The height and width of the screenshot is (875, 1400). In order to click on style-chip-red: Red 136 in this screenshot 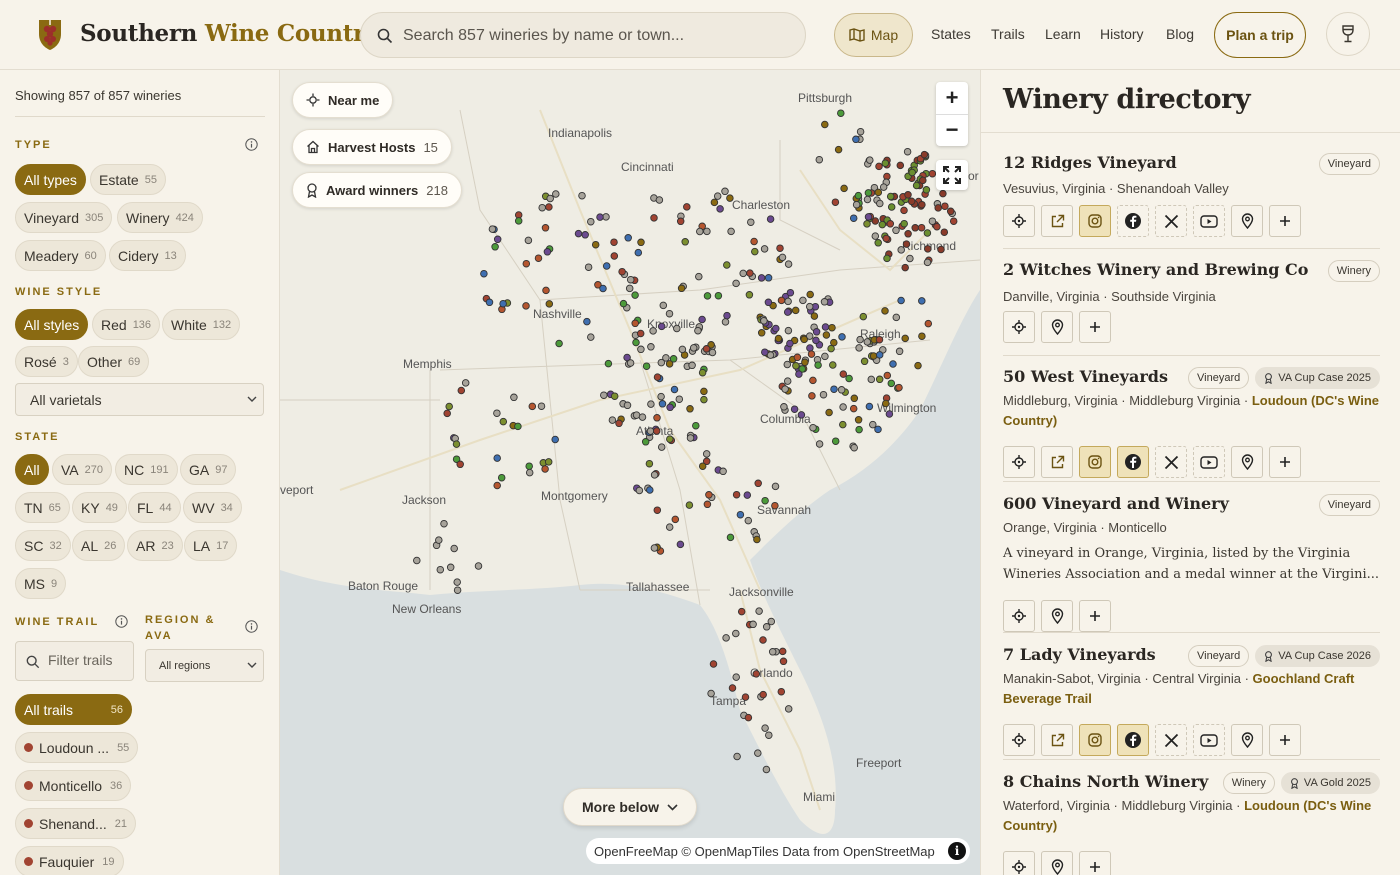, I will do `click(126, 324)`.